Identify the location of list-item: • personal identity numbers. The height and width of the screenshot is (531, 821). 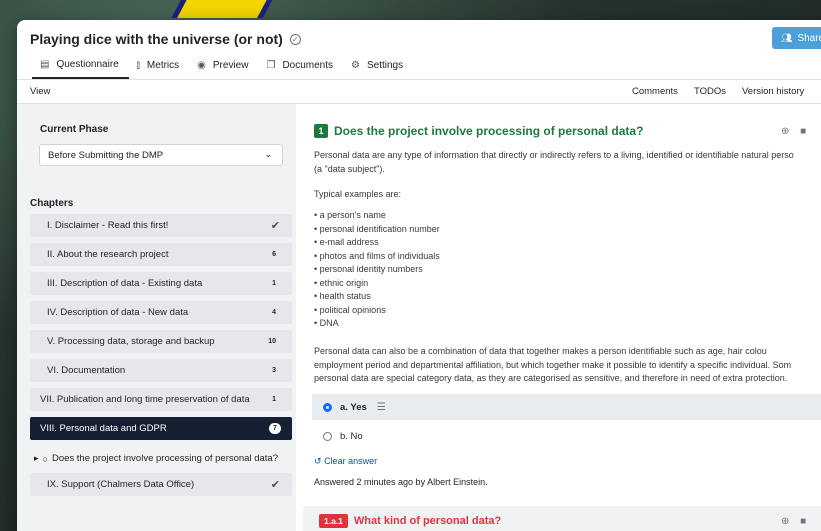
(368, 269).